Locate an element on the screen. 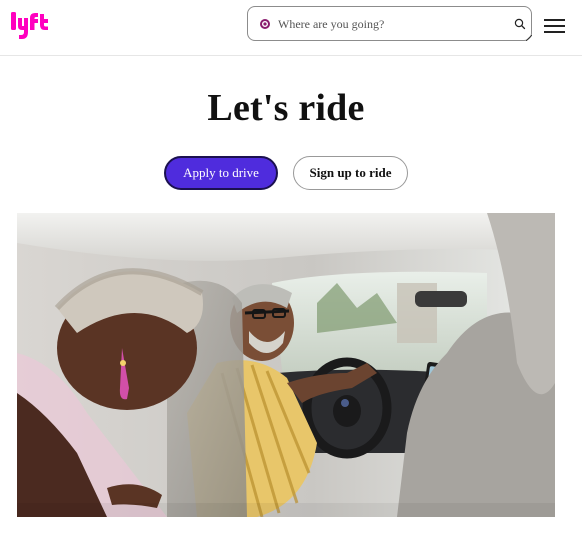 This screenshot has height=542, width=582. location-dot-icon is located at coordinates (265, 24).